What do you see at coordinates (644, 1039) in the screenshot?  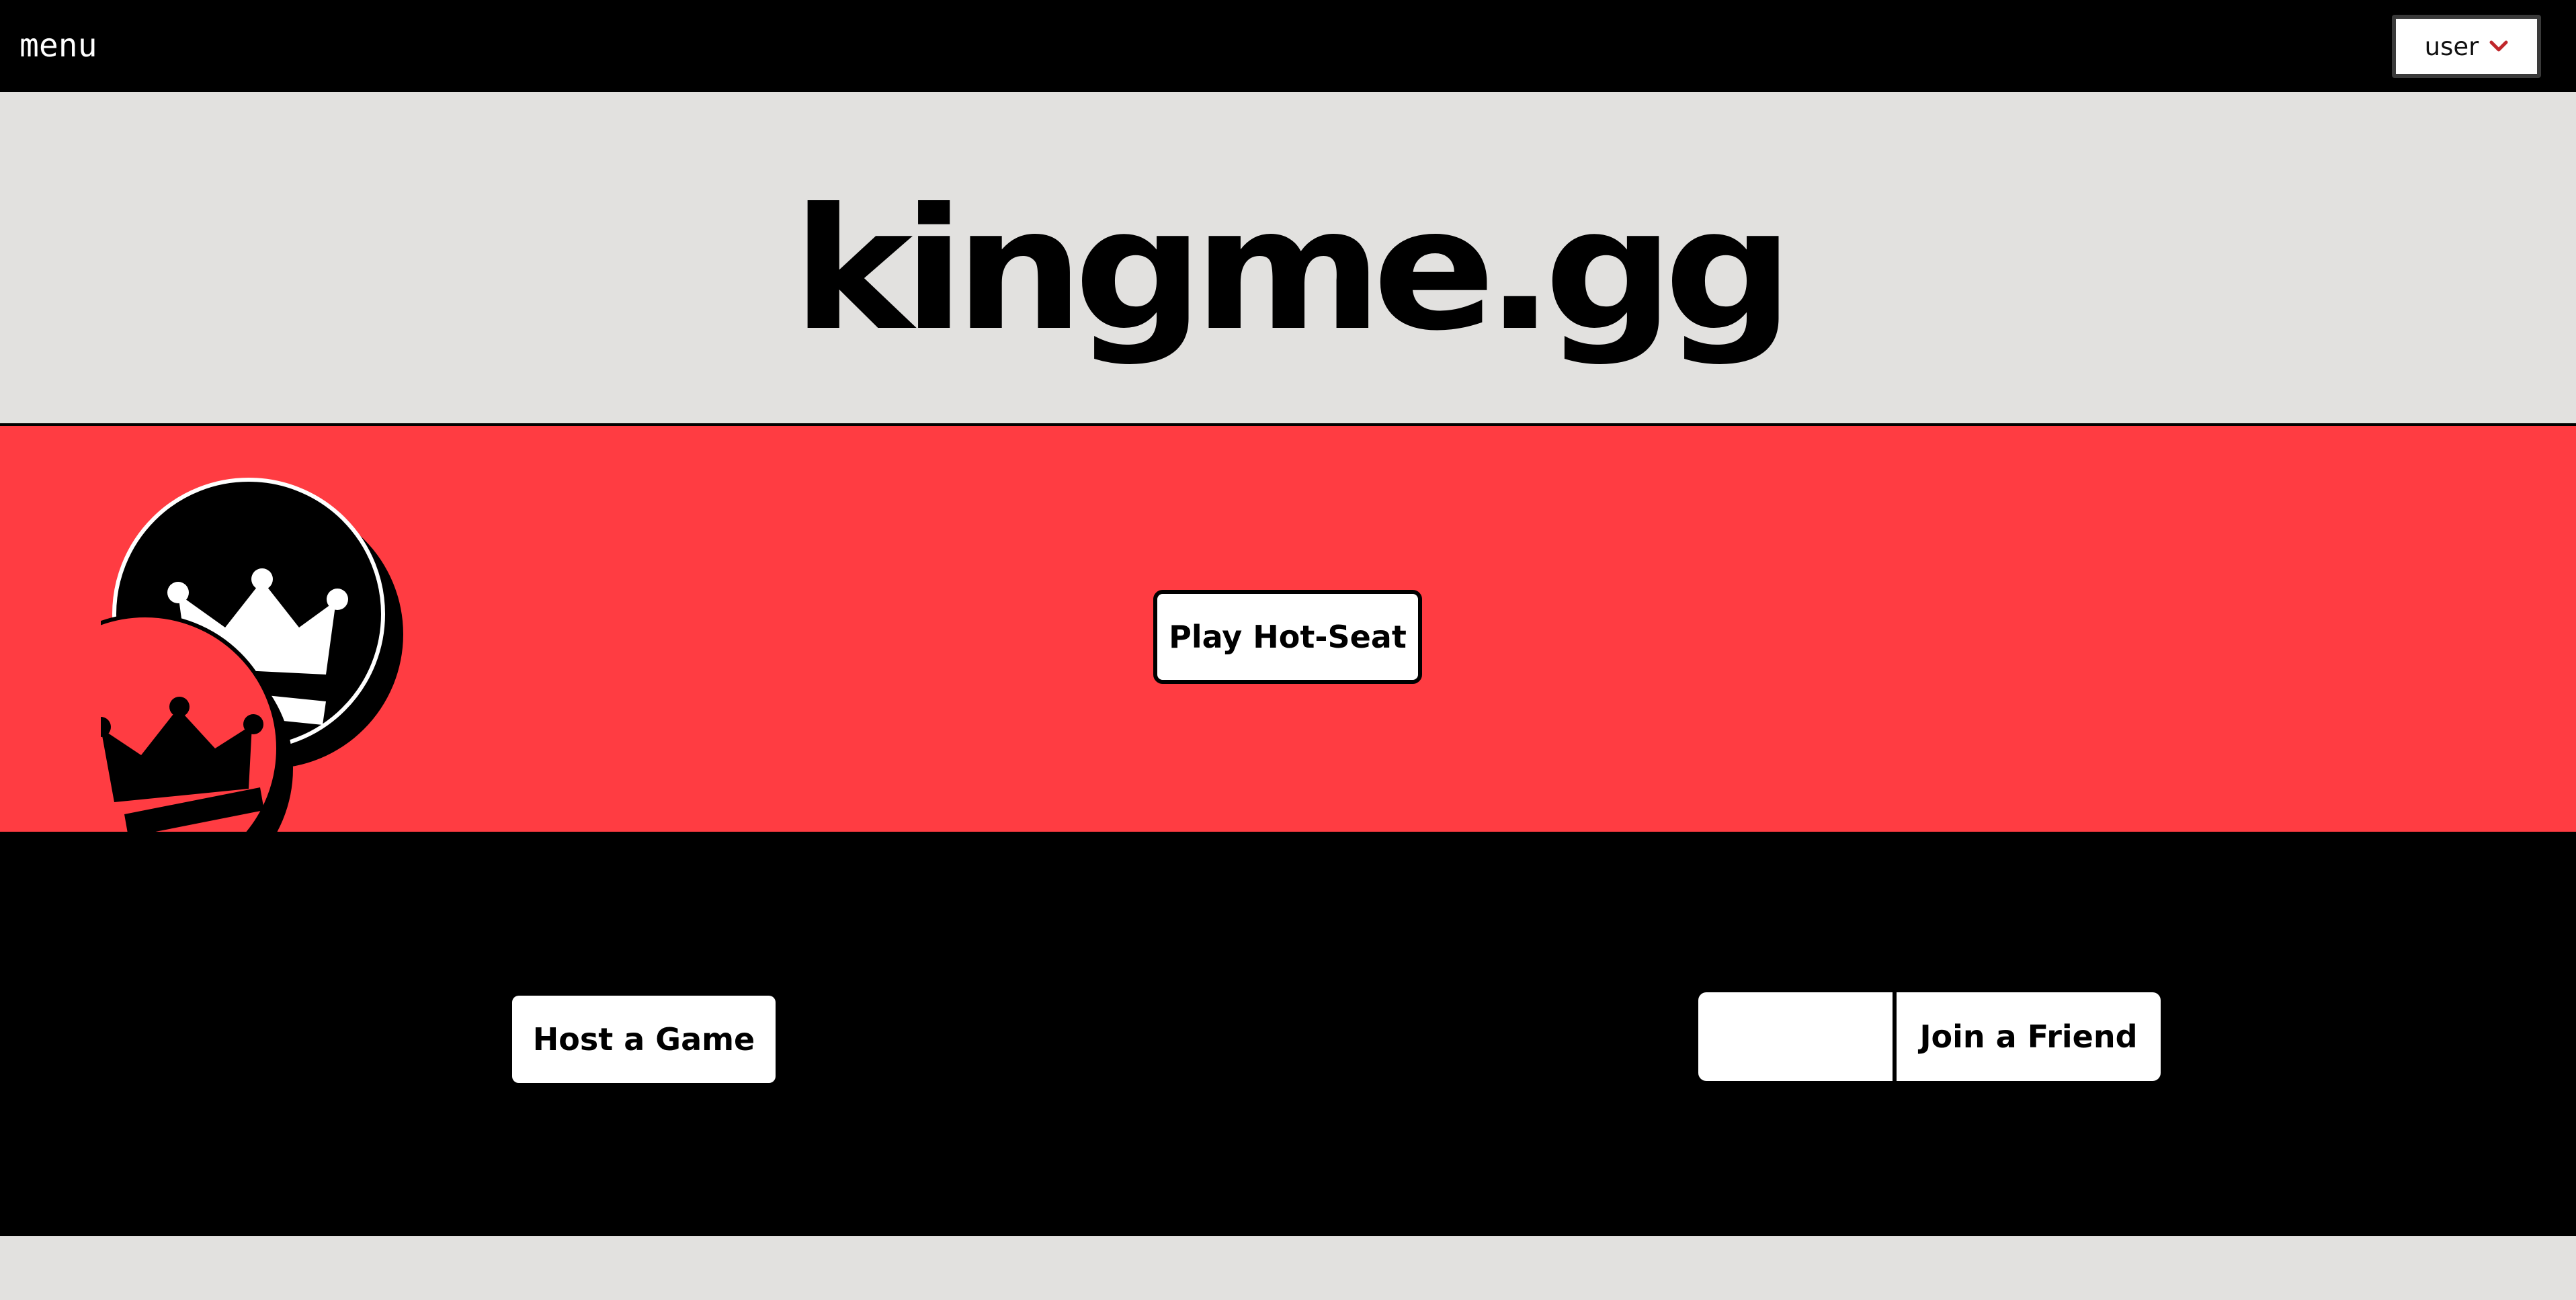 I see `host-game-button: Host a Game` at bounding box center [644, 1039].